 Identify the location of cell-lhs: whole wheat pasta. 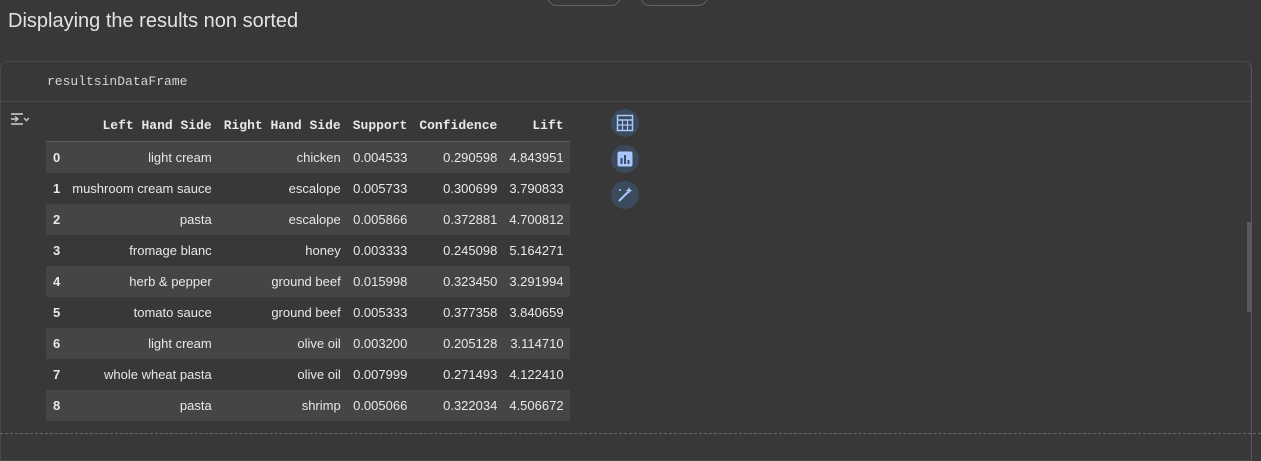
(142, 374).